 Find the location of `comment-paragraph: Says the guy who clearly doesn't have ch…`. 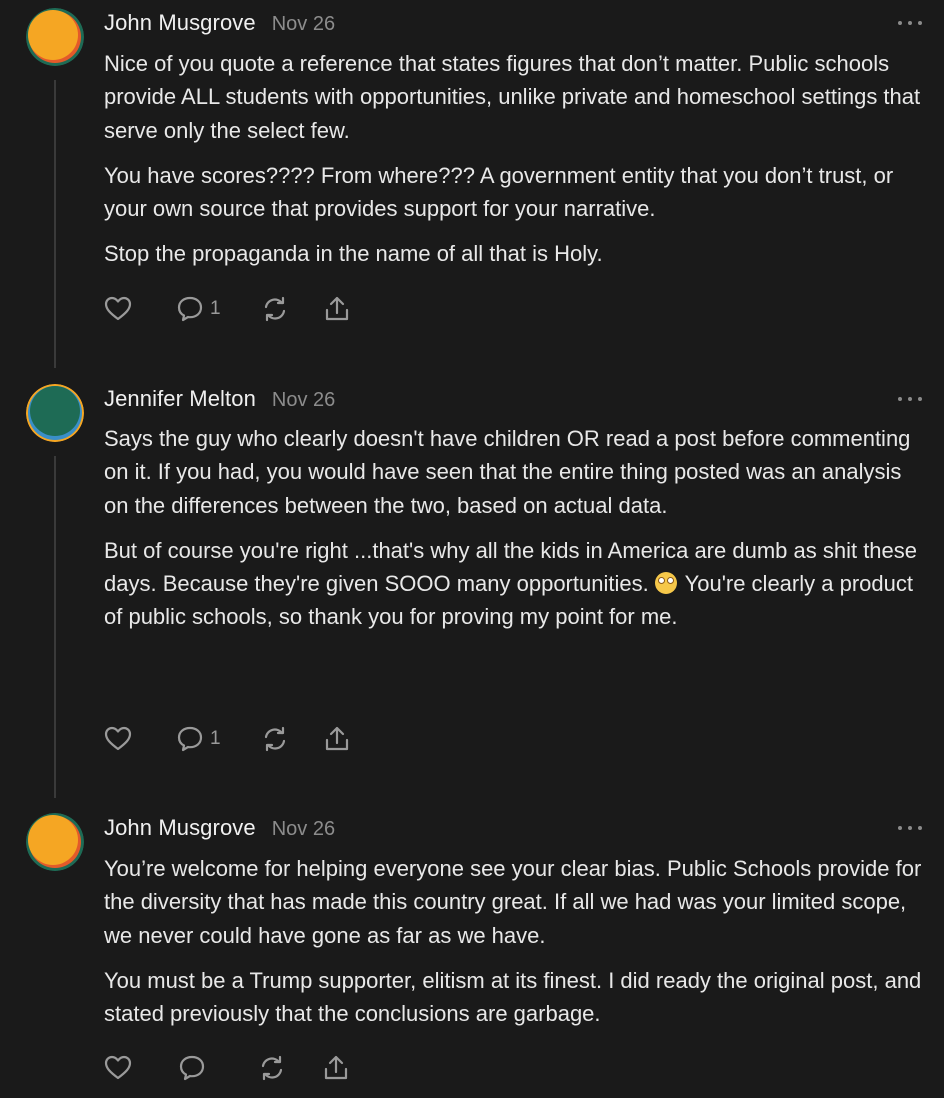

comment-paragraph: Says the guy who clearly doesn't have ch… is located at coordinates (507, 472).